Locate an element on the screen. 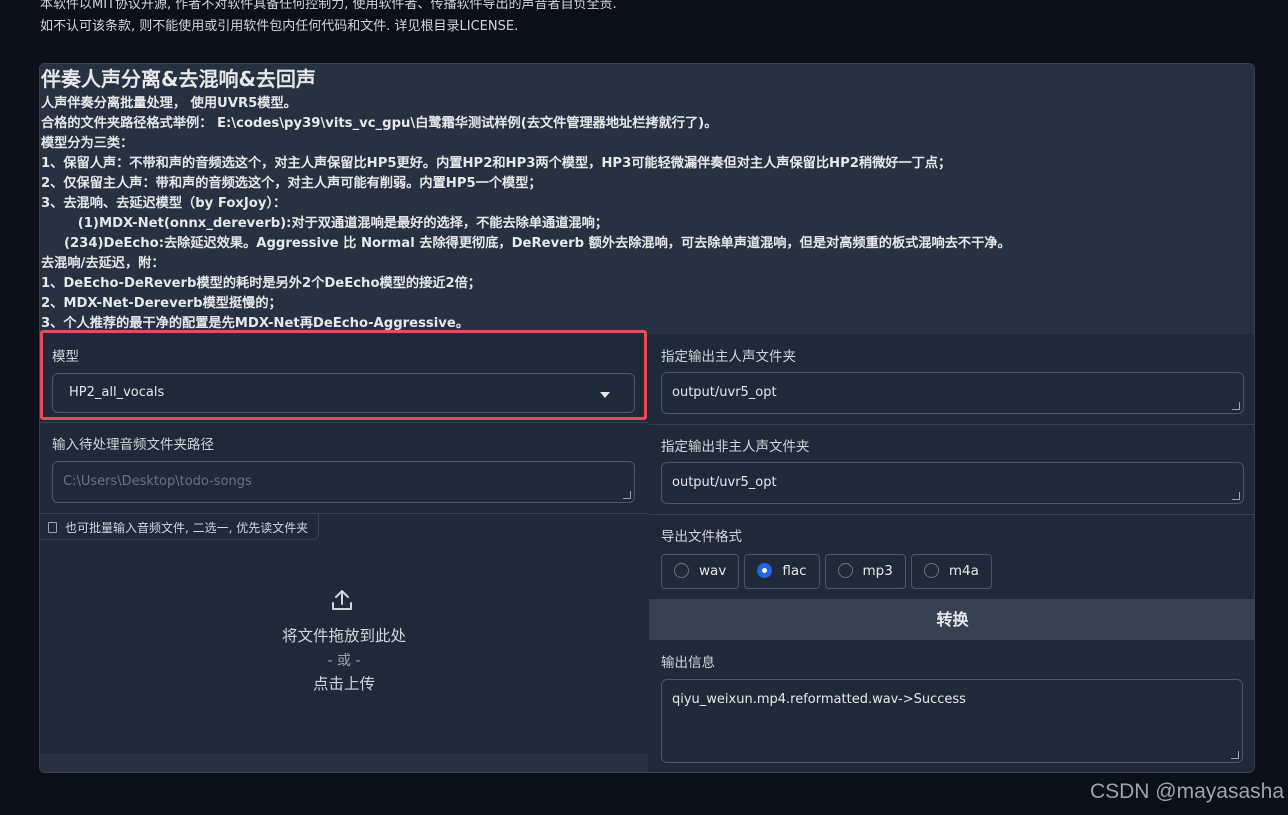 The width and height of the screenshot is (1288, 815). file-upload-tag: 也可批量输入音频文件, 二选一, 优先读文件夹 is located at coordinates (180, 527).